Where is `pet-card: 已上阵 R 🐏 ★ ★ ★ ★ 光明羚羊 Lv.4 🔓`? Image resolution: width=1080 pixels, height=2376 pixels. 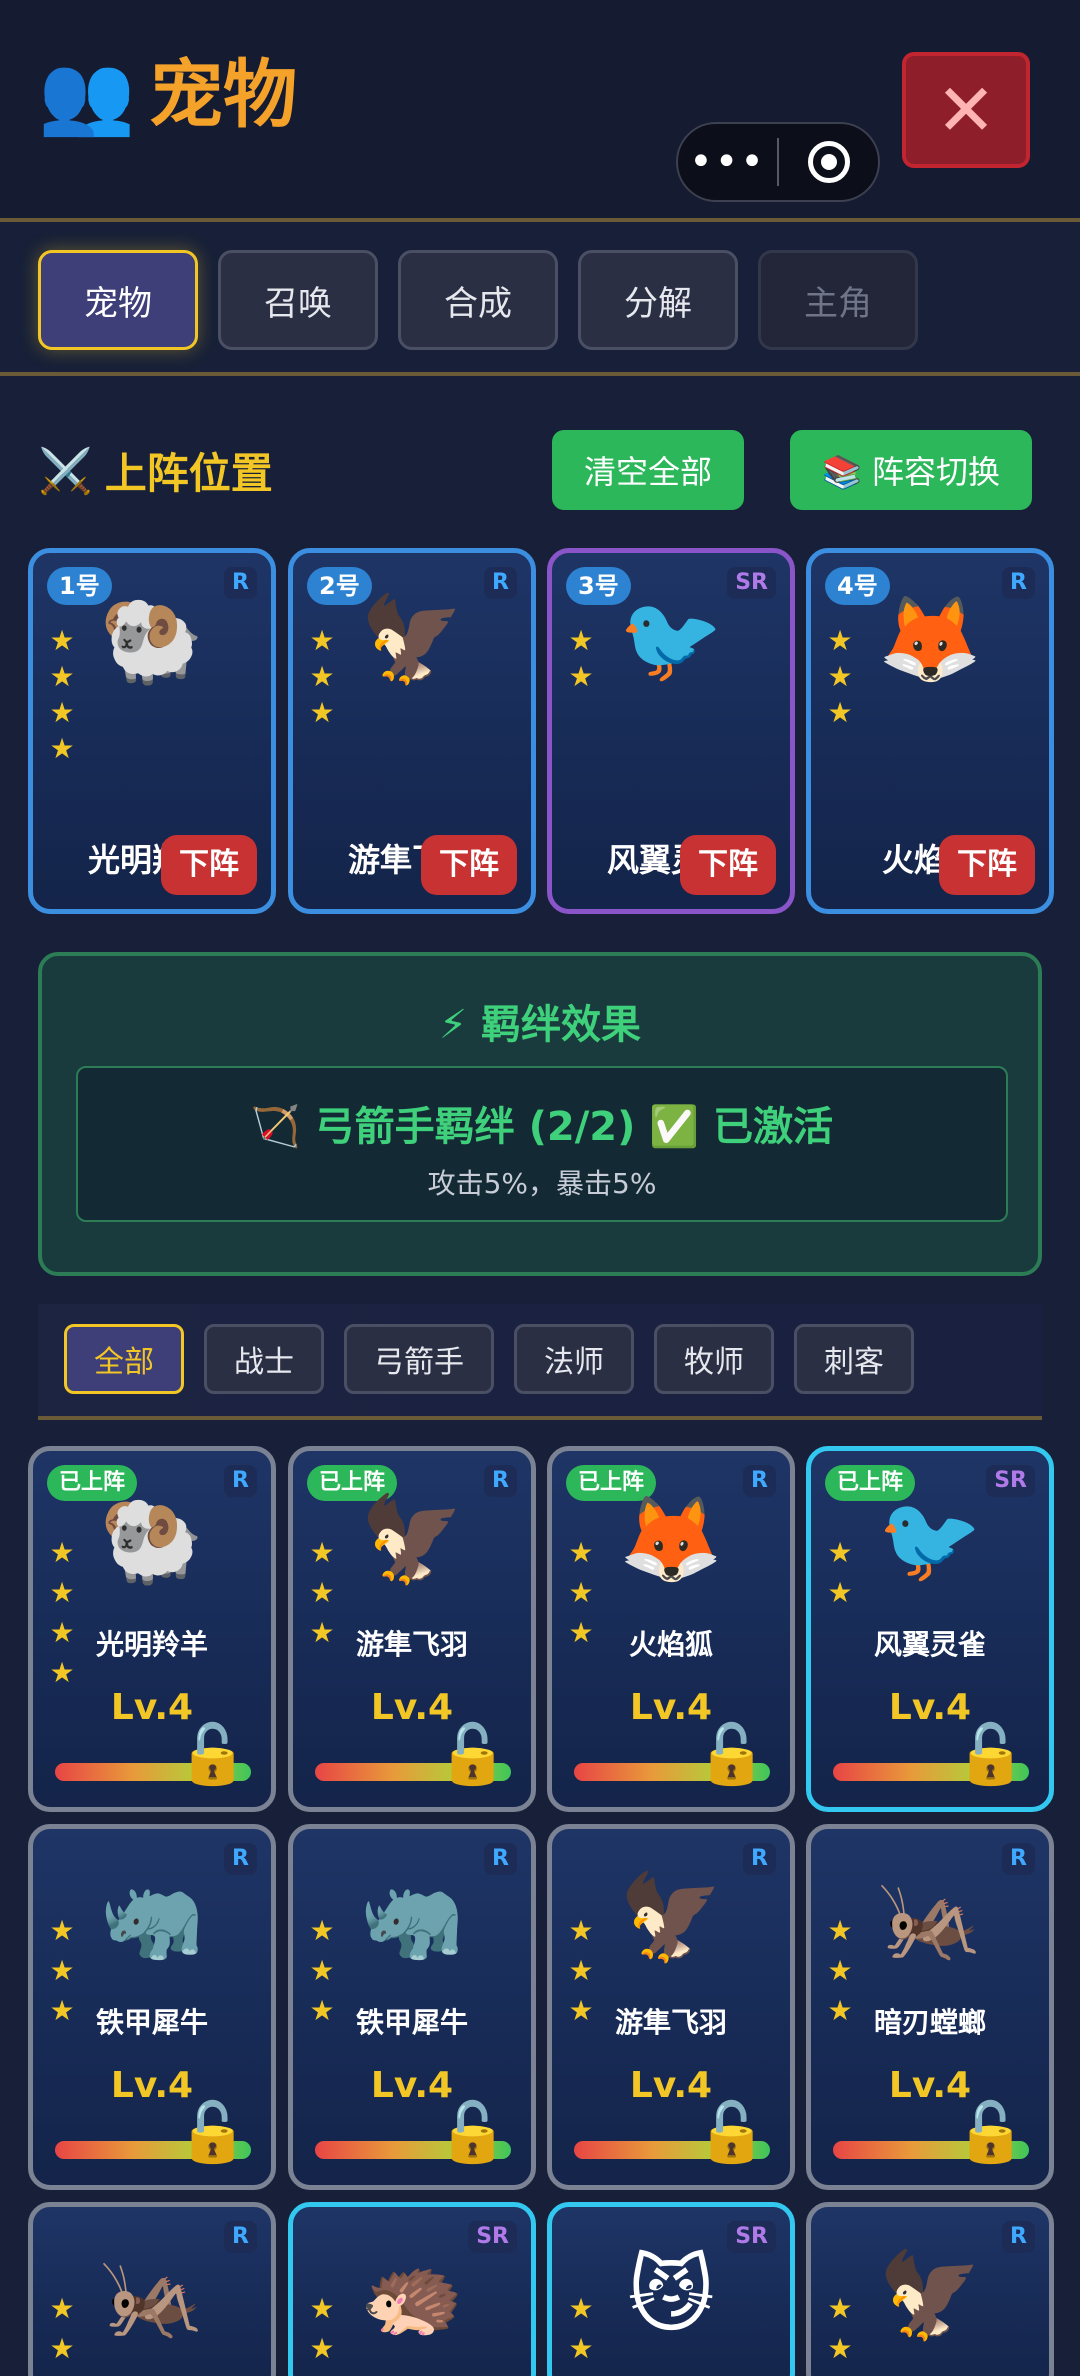 pet-card: 已上阵 R 🐏 ★ ★ ★ ★ 光明羚羊 Lv.4 🔓 is located at coordinates (152, 1629).